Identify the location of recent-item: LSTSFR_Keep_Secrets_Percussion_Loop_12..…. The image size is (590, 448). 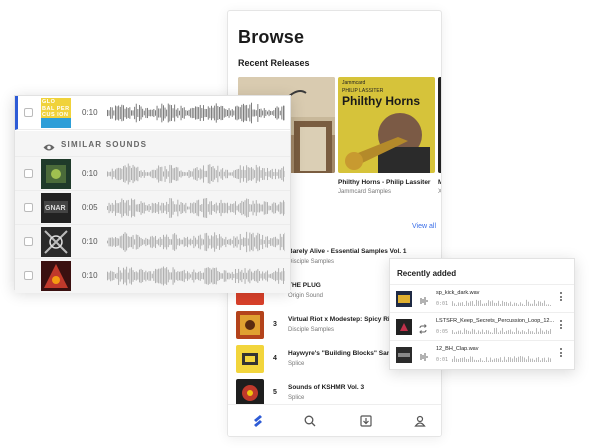
(482, 326).